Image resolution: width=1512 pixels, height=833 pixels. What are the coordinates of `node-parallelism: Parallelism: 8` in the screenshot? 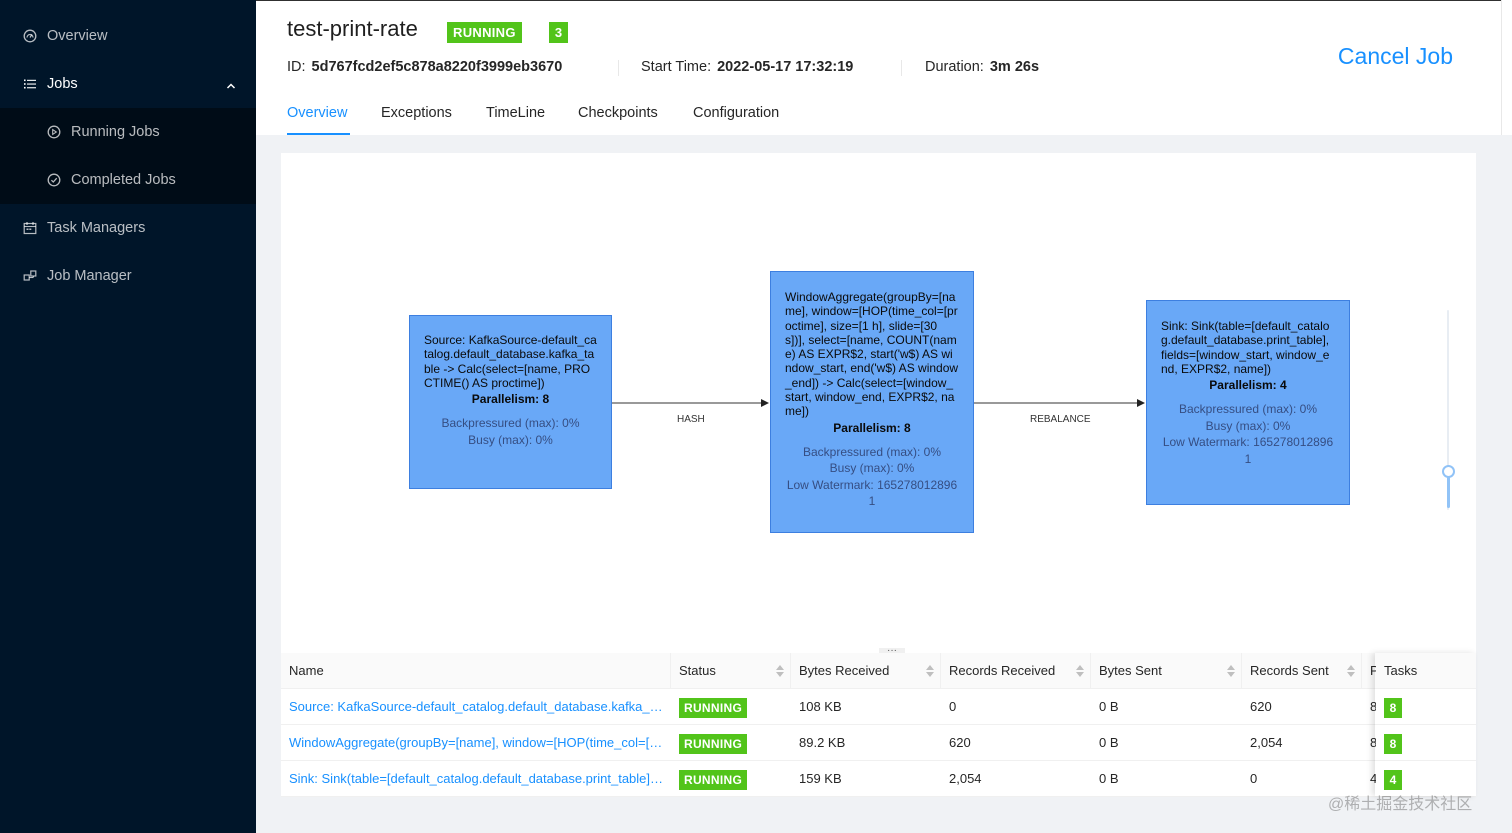 It's located at (510, 399).